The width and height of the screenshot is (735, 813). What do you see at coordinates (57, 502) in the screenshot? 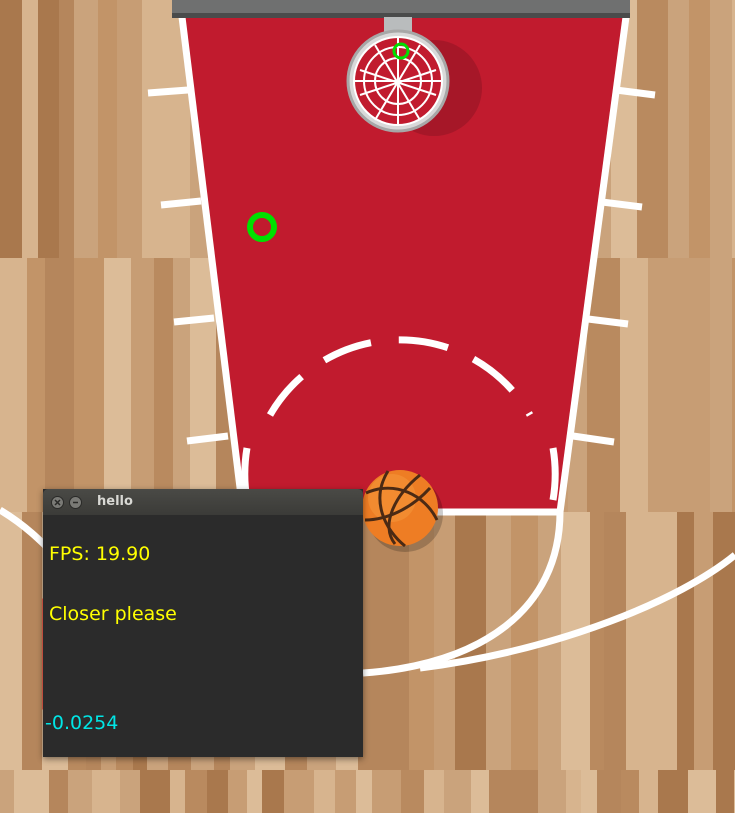
I see `close-icon` at bounding box center [57, 502].